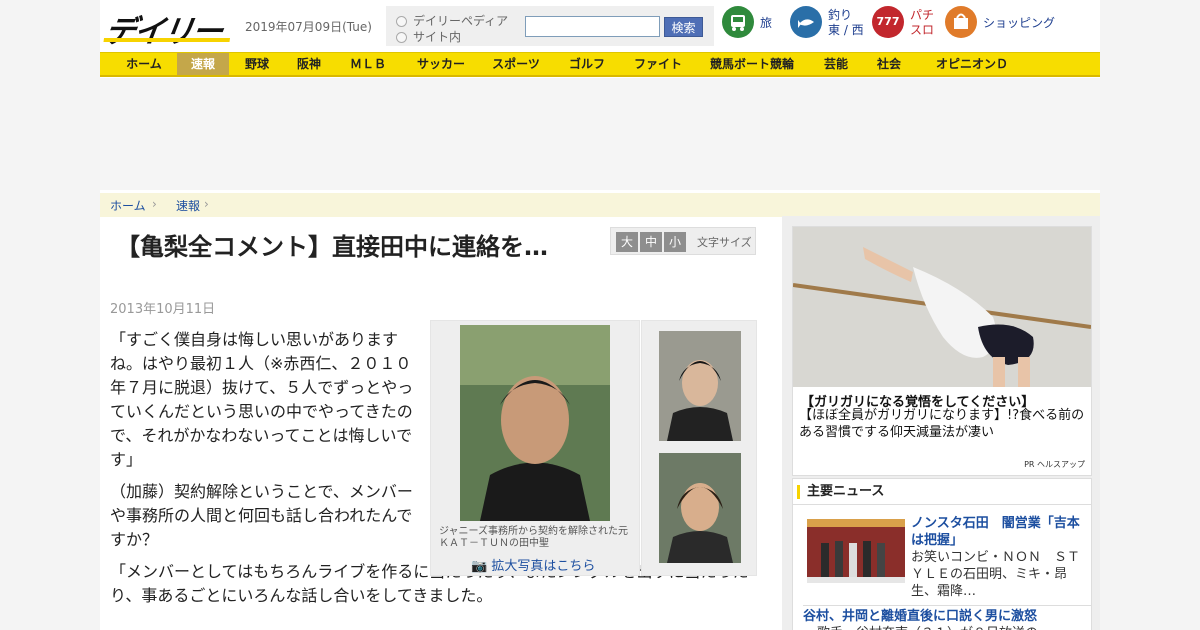 Image resolution: width=1200 pixels, height=630 pixels. I want to click on current-date: 2019年07月09日(Tue), so click(308, 27).